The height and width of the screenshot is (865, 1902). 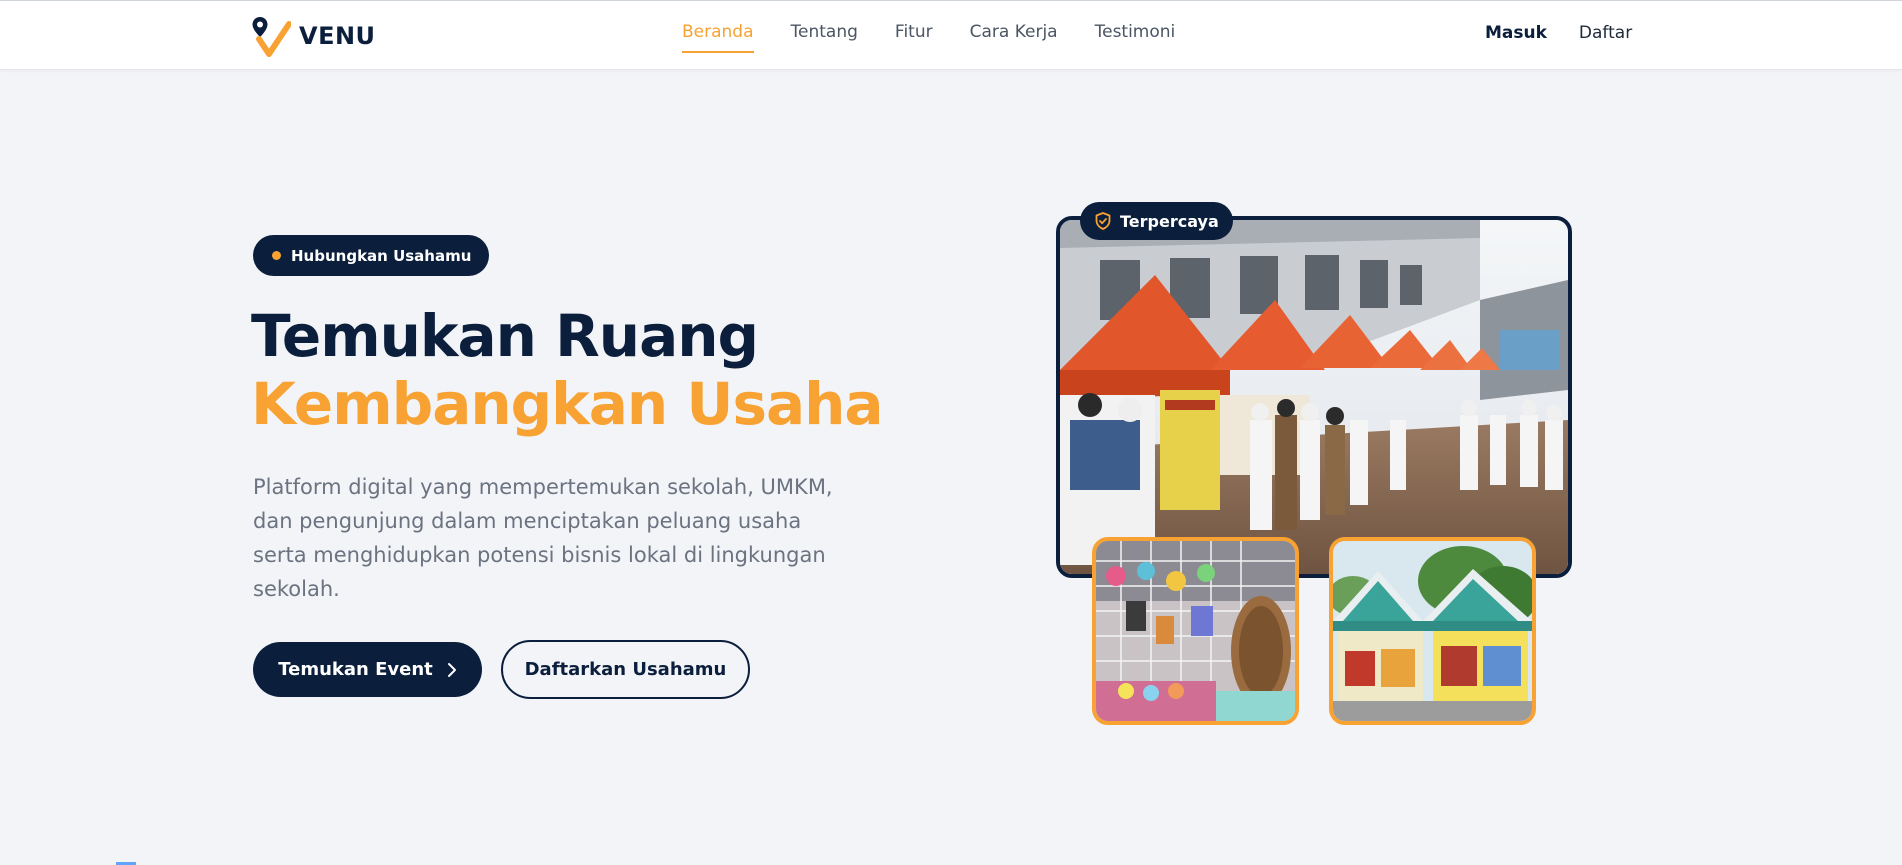 I want to click on dot-icon, so click(x=276, y=255).